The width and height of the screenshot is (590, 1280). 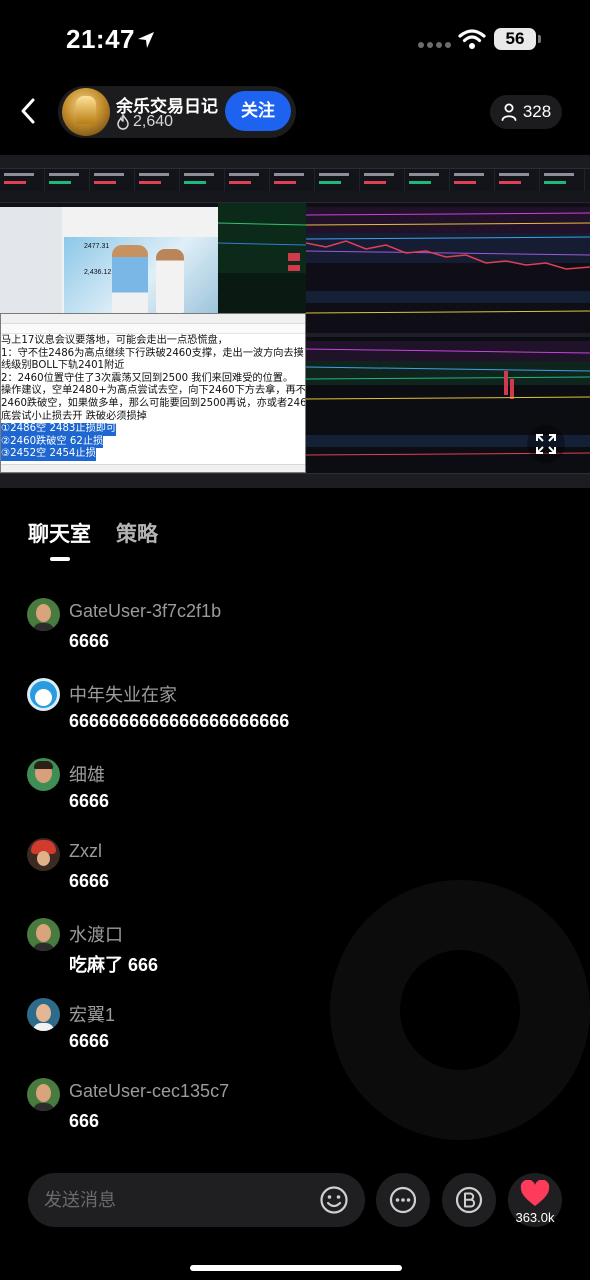 I want to click on b-coin-icon, so click(x=469, y=1200).